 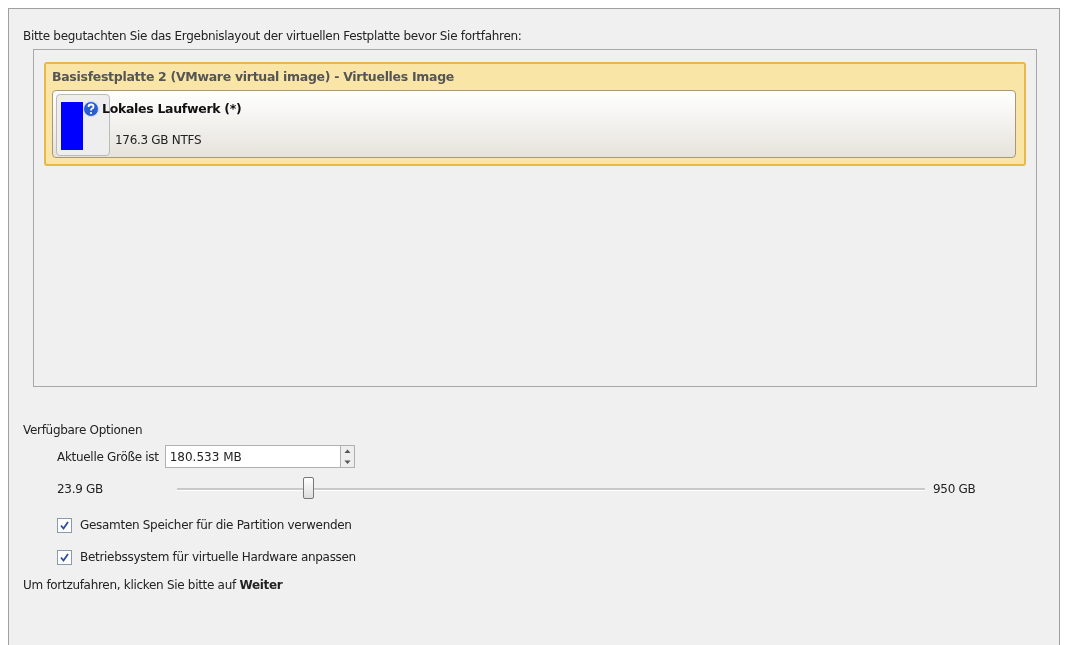 I want to click on footer-text: Um fortzufahren, klicken Sie bitte auf Weiter, so click(x=153, y=585).